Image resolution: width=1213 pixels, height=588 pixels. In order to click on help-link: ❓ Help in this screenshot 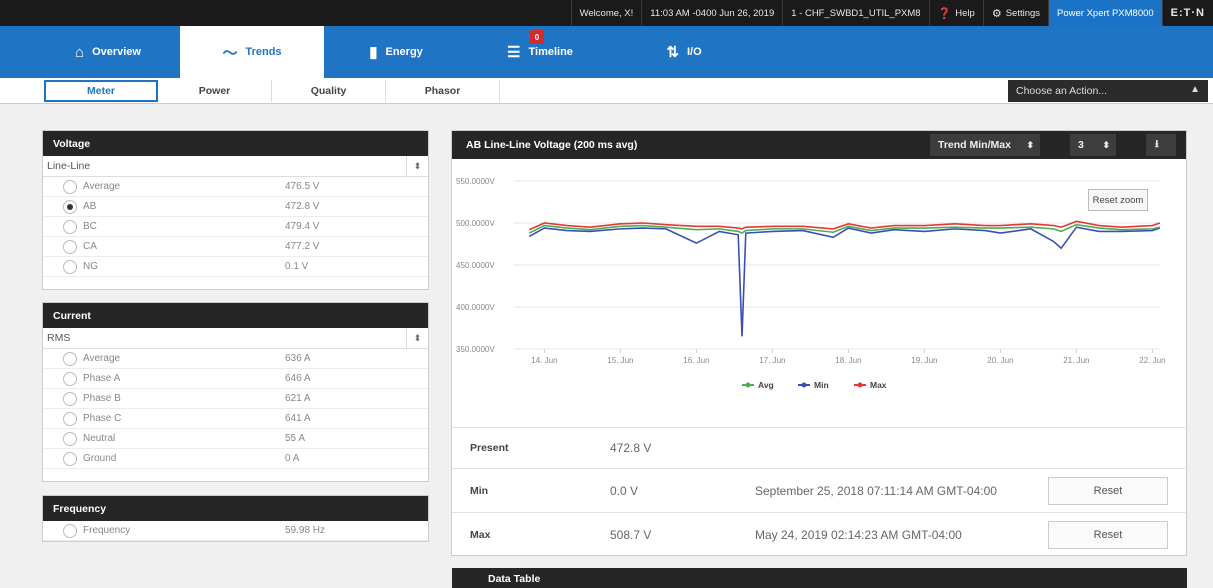, I will do `click(955, 13)`.